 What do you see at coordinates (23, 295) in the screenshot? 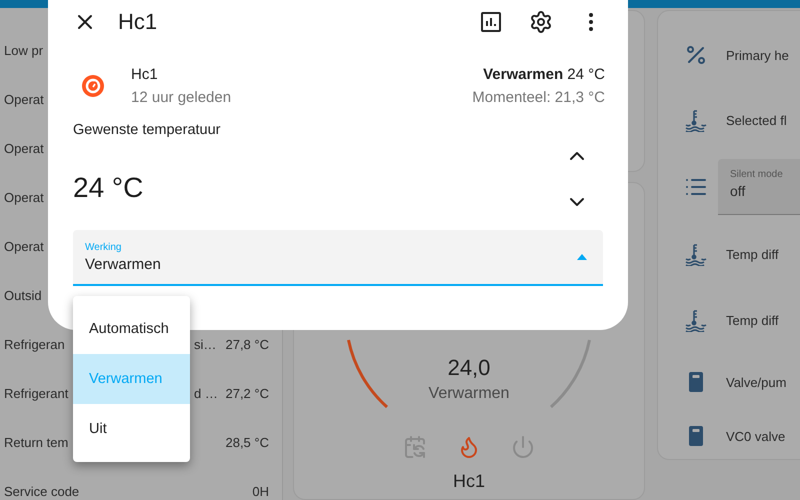
I see `row-label: Outsid` at bounding box center [23, 295].